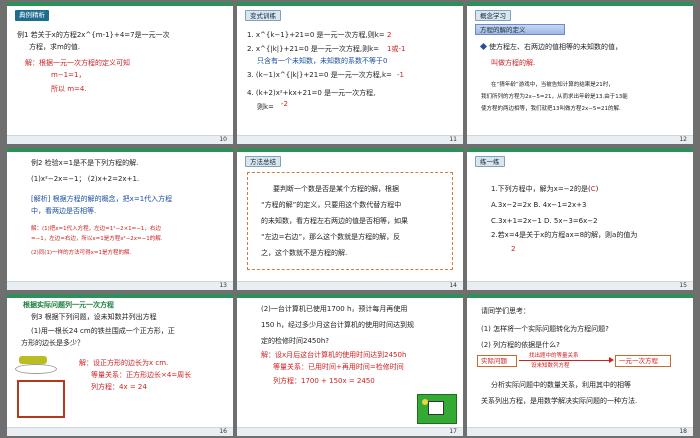  I want to click on slide-number: 12, so click(683, 139).